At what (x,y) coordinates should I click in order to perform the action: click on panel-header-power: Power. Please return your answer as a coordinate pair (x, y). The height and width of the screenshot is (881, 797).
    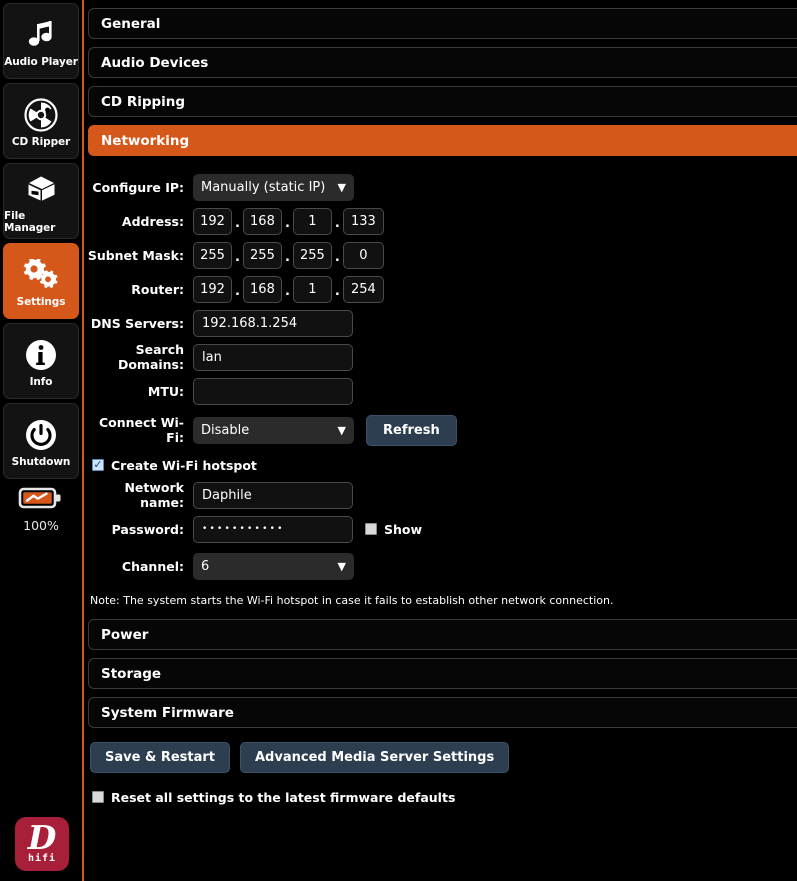
    Looking at the image, I should click on (442, 634).